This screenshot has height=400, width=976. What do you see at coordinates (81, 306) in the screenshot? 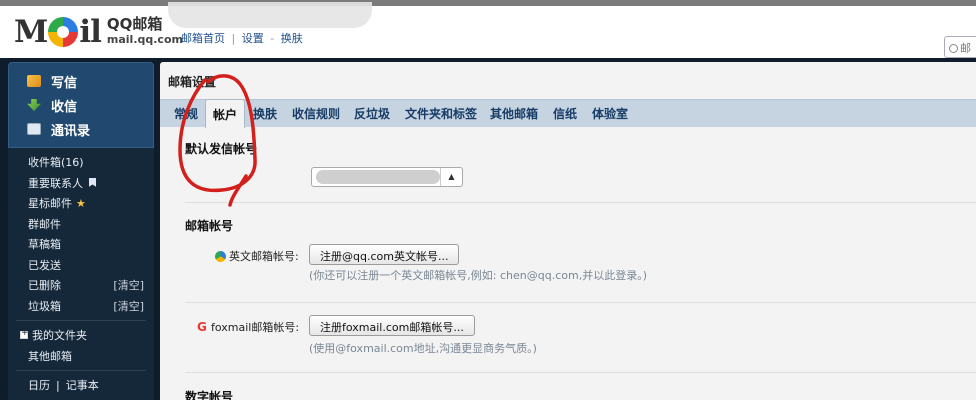
I see `sidebar-item-junk: 垃圾箱 [清空]` at bounding box center [81, 306].